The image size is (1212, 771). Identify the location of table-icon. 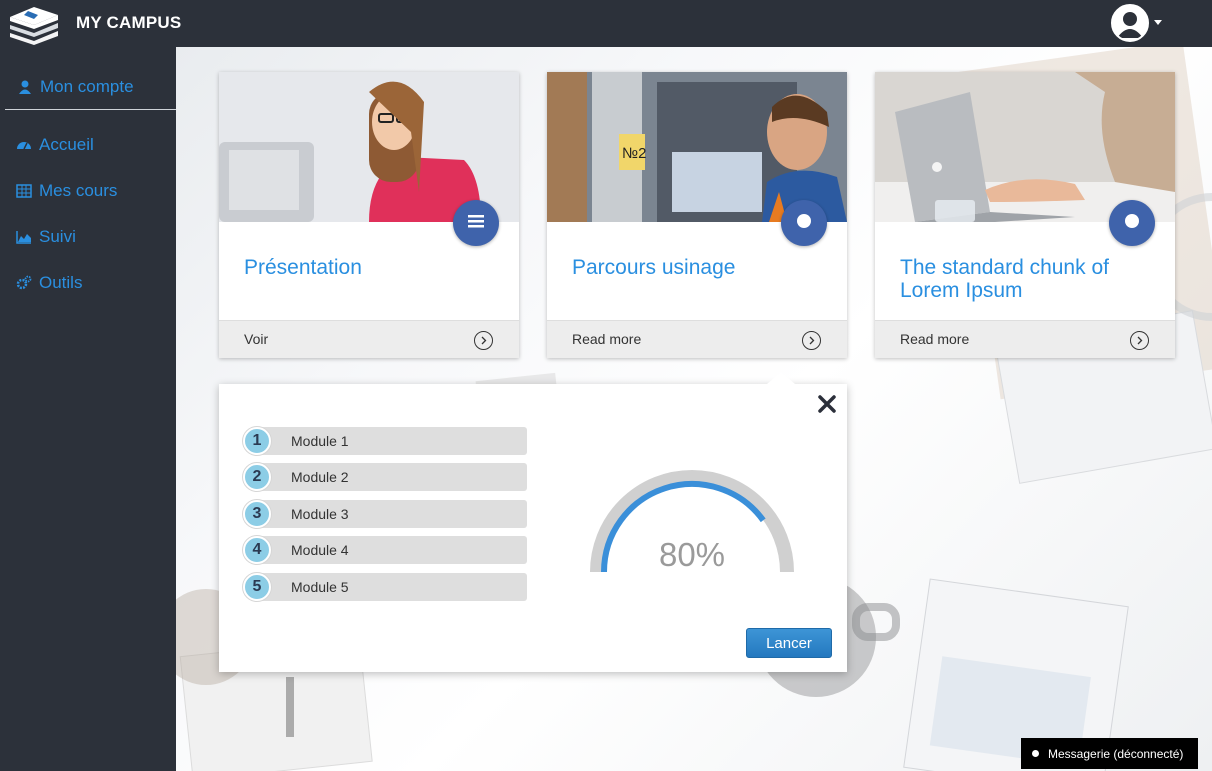
(24, 191).